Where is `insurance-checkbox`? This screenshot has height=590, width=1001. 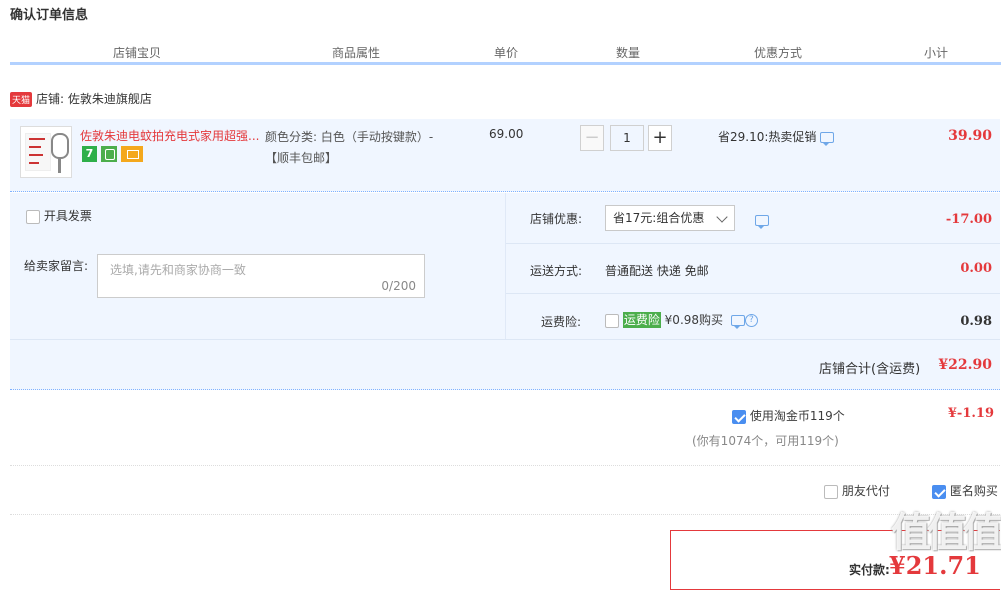 insurance-checkbox is located at coordinates (612, 320).